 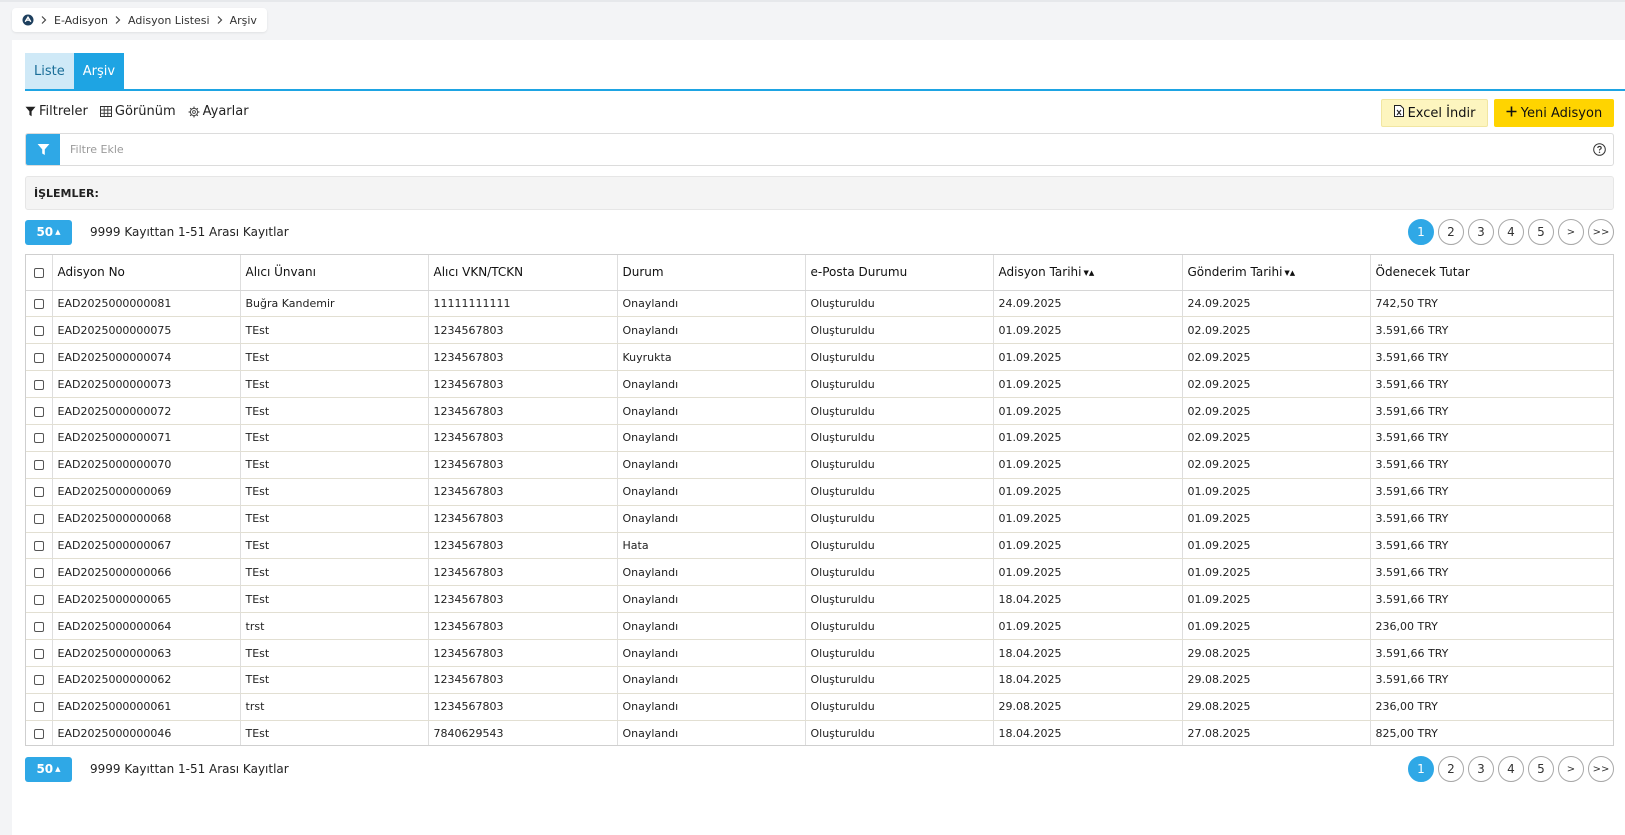 What do you see at coordinates (81, 20) in the screenshot?
I see `breadcrumb-item-e-adisyon: E-Adisyon` at bounding box center [81, 20].